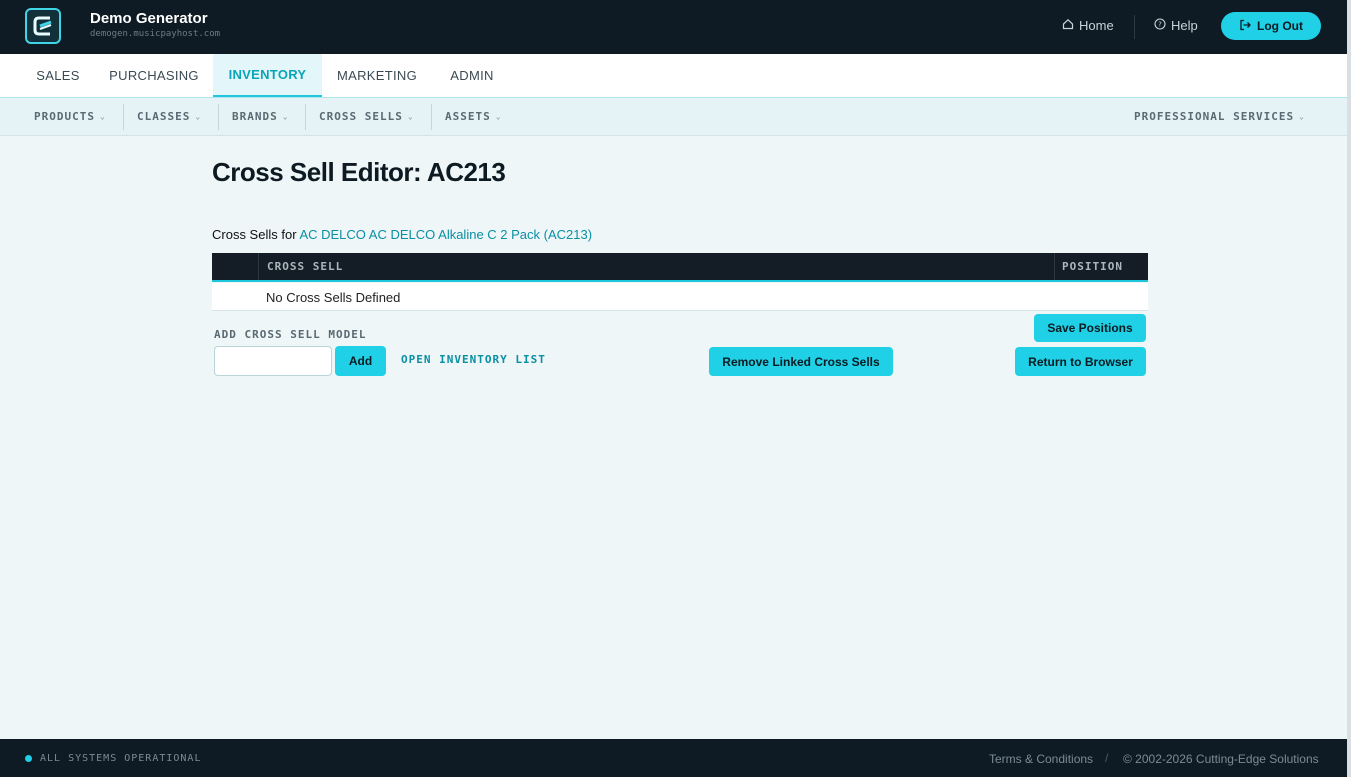 The image size is (1351, 777). What do you see at coordinates (267, 75) in the screenshot?
I see `tab-inventory: INVENTORY` at bounding box center [267, 75].